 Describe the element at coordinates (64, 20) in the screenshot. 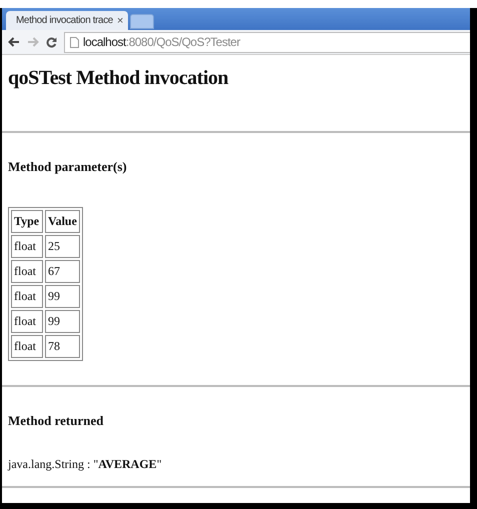

I see `tab-title: Method invocation trace` at that location.